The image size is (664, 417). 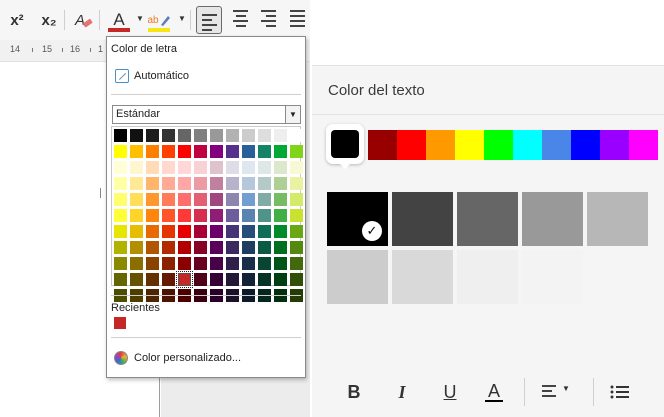 What do you see at coordinates (450, 392) in the screenshot?
I see `underline-button: U` at bounding box center [450, 392].